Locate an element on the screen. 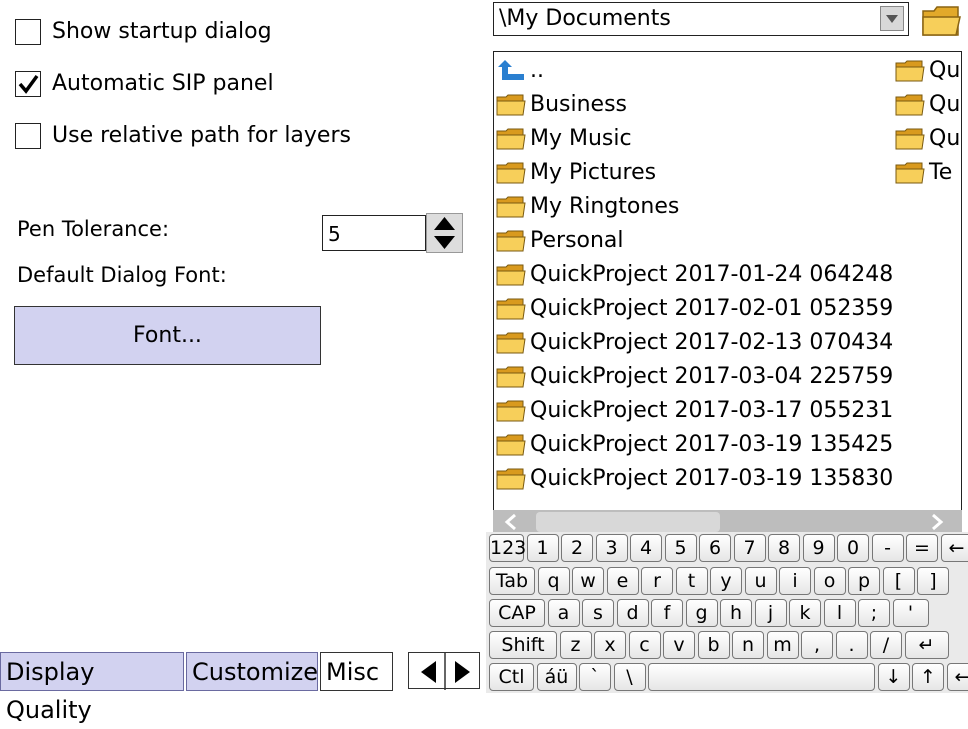  key-: = is located at coordinates (922, 548).